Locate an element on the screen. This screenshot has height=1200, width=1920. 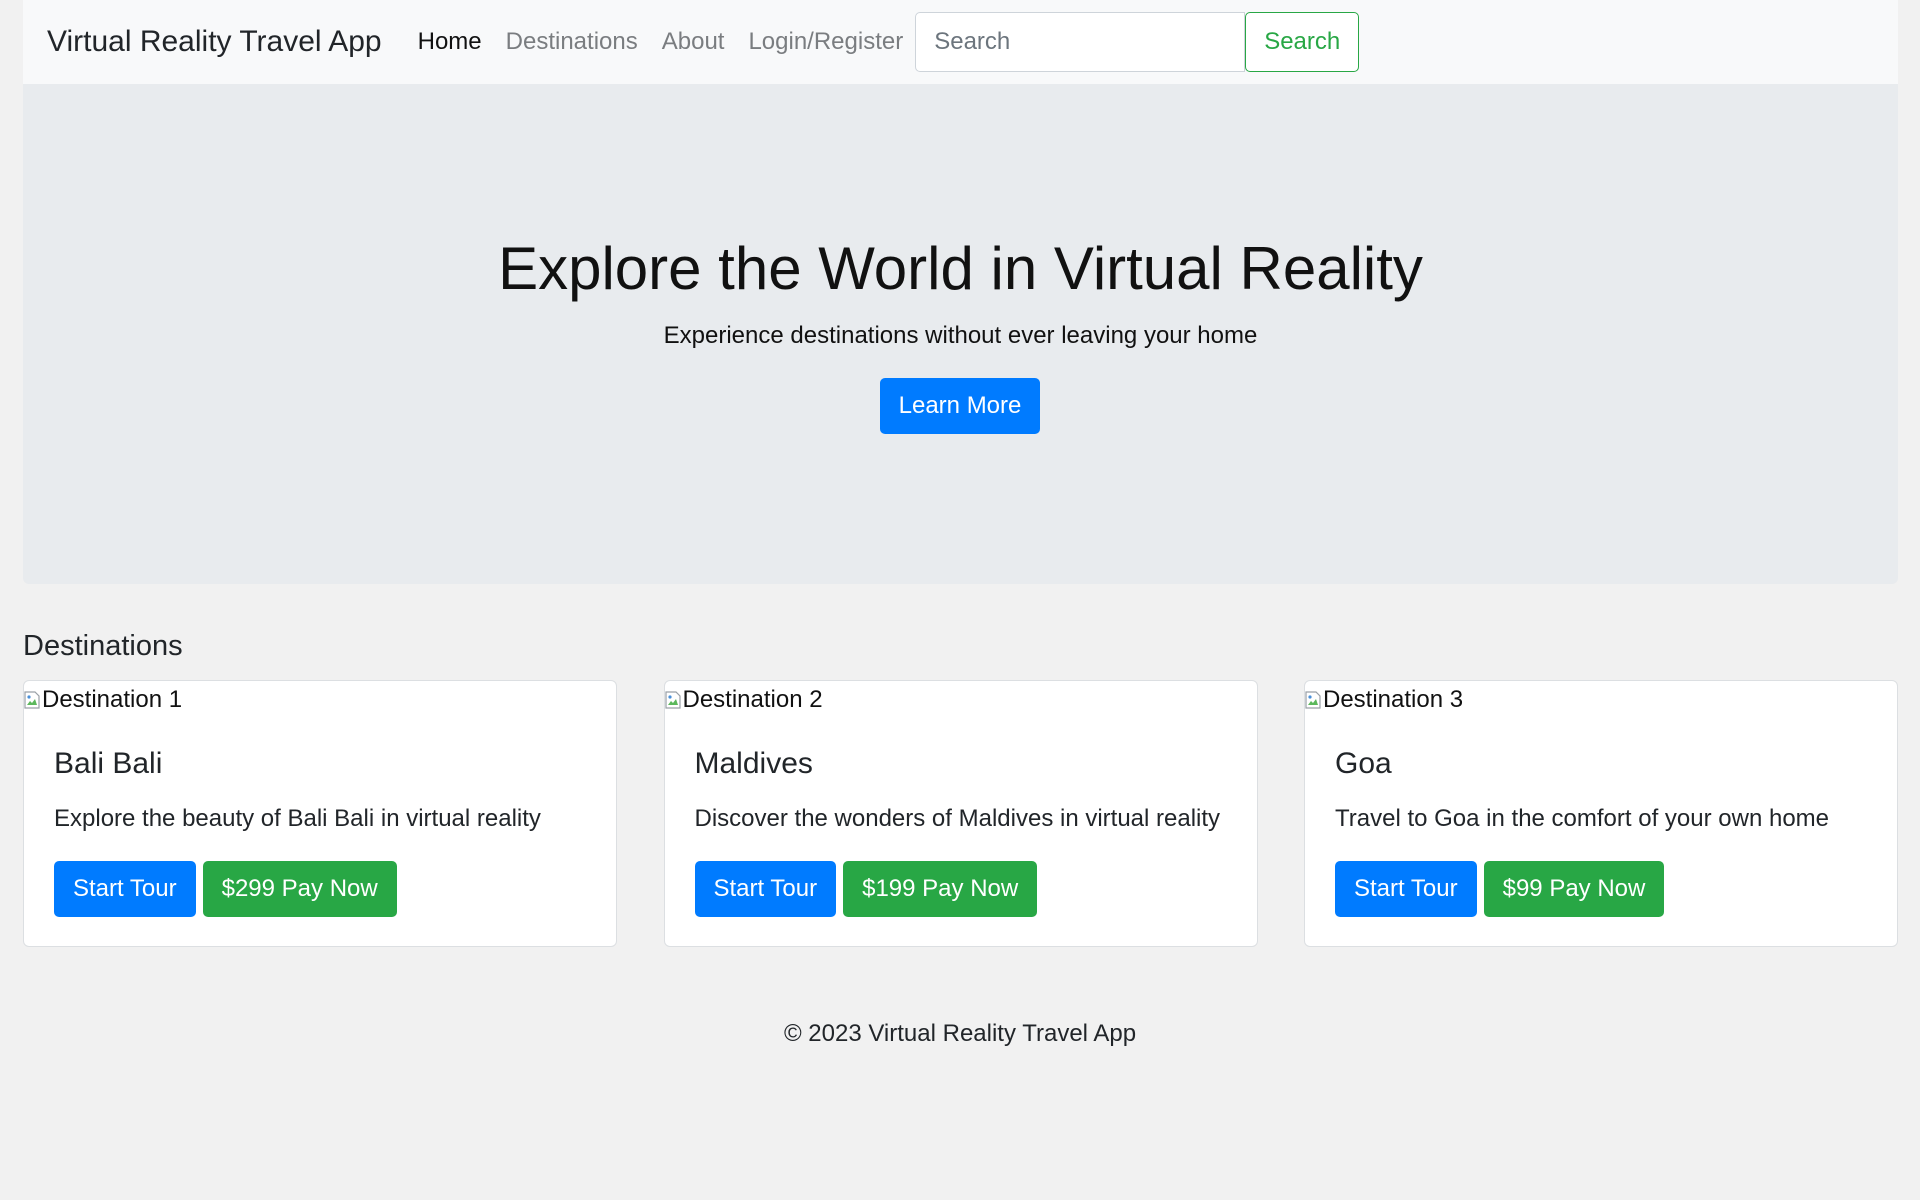
nav-link-about: About is located at coordinates (693, 42).